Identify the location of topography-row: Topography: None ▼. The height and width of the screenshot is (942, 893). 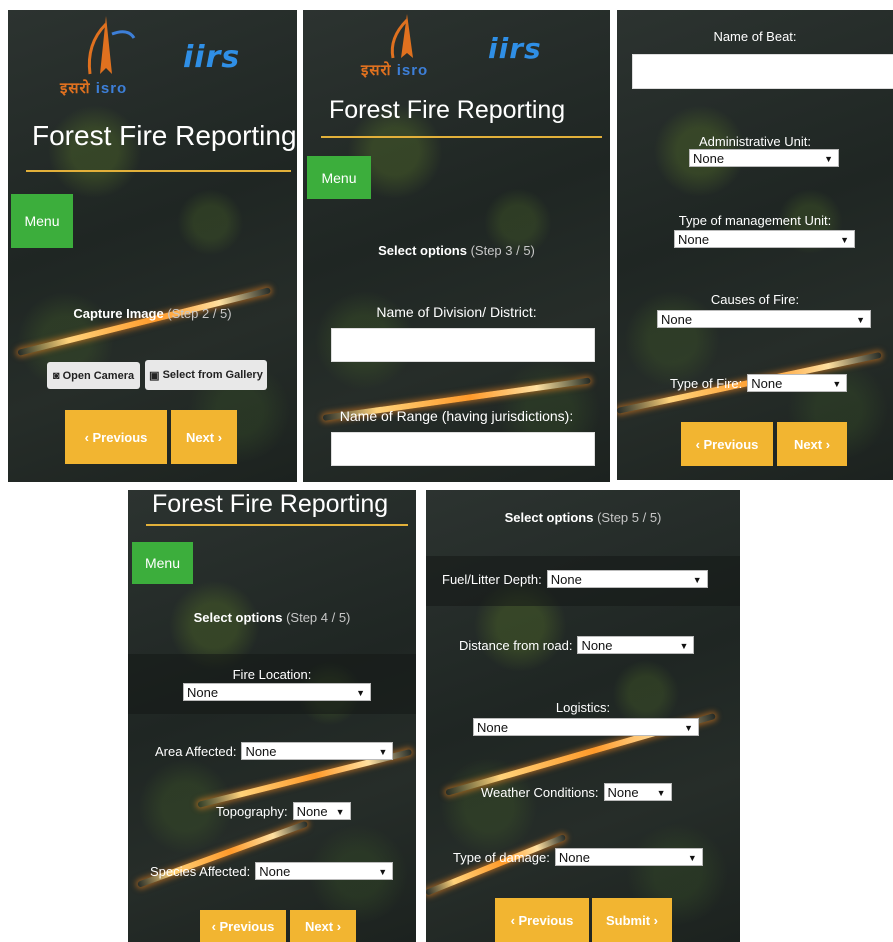
(283, 811).